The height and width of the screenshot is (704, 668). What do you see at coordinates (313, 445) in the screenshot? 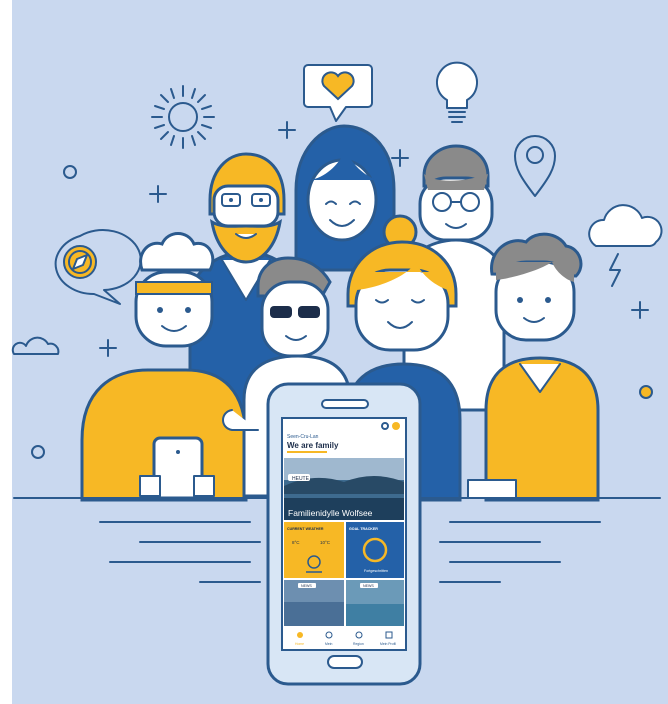
I see `phone-headline: We are family` at bounding box center [313, 445].